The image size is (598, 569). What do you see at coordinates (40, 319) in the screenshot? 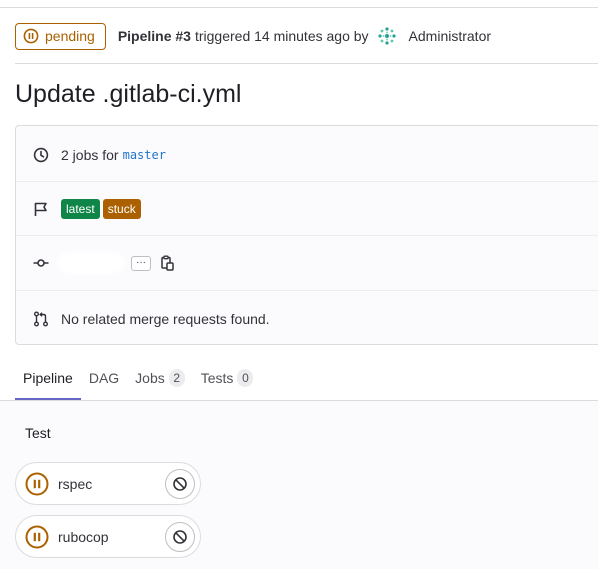
I see `merge-request-icon` at bounding box center [40, 319].